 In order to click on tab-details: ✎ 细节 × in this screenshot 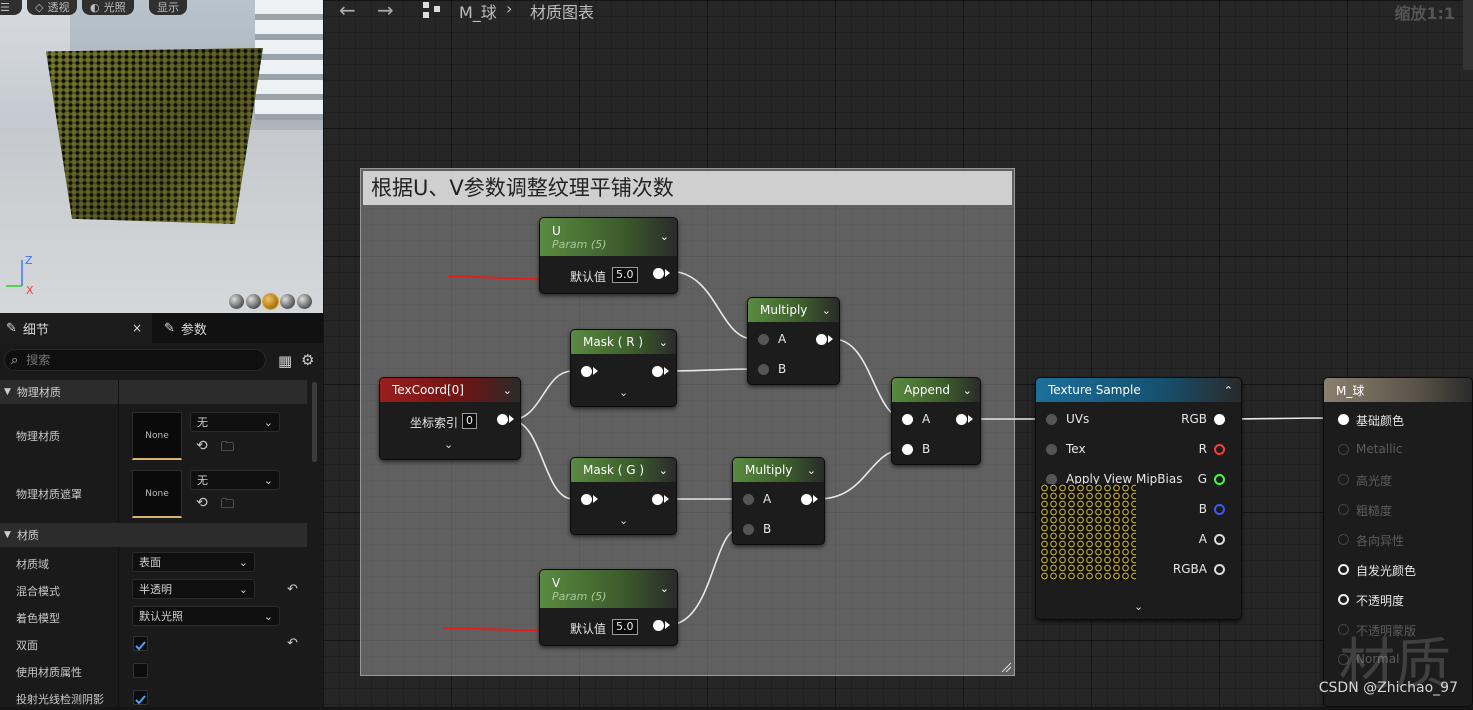, I will do `click(76, 328)`.